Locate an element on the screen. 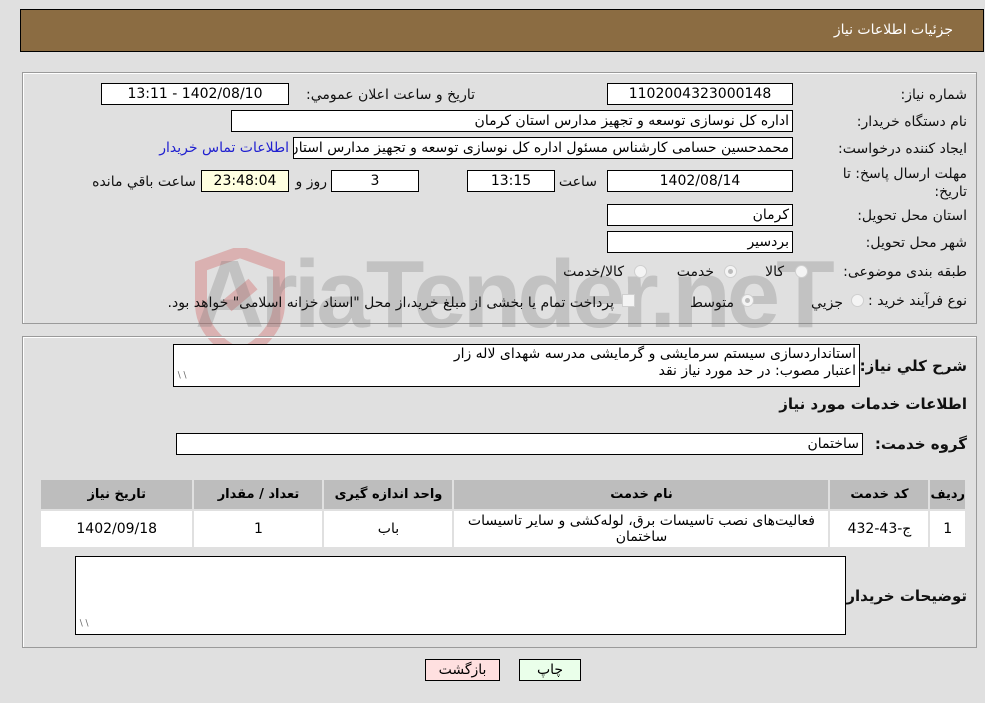  purchase-minor-label: جزيي is located at coordinates (827, 303).